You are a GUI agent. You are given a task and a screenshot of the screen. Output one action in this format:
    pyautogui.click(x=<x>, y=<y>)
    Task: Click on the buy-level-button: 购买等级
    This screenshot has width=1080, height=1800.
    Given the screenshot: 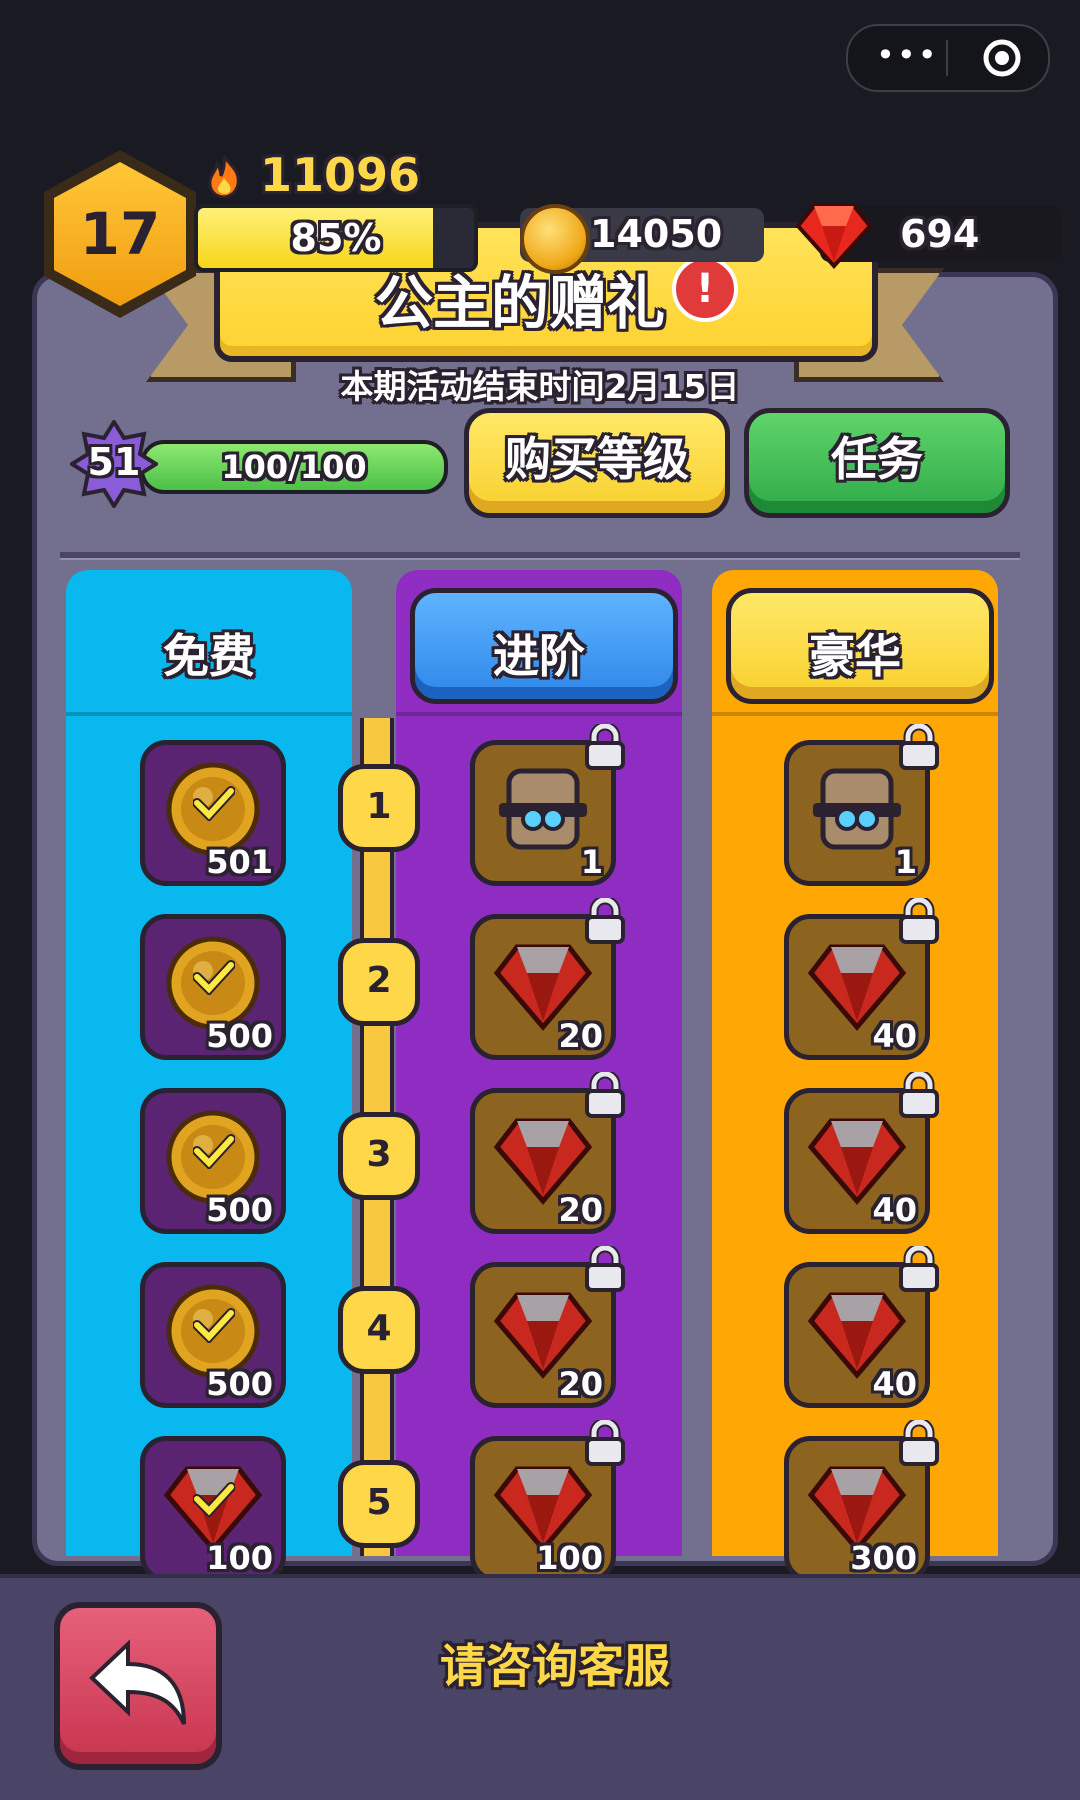 What is the action you would take?
    pyautogui.click(x=597, y=463)
    